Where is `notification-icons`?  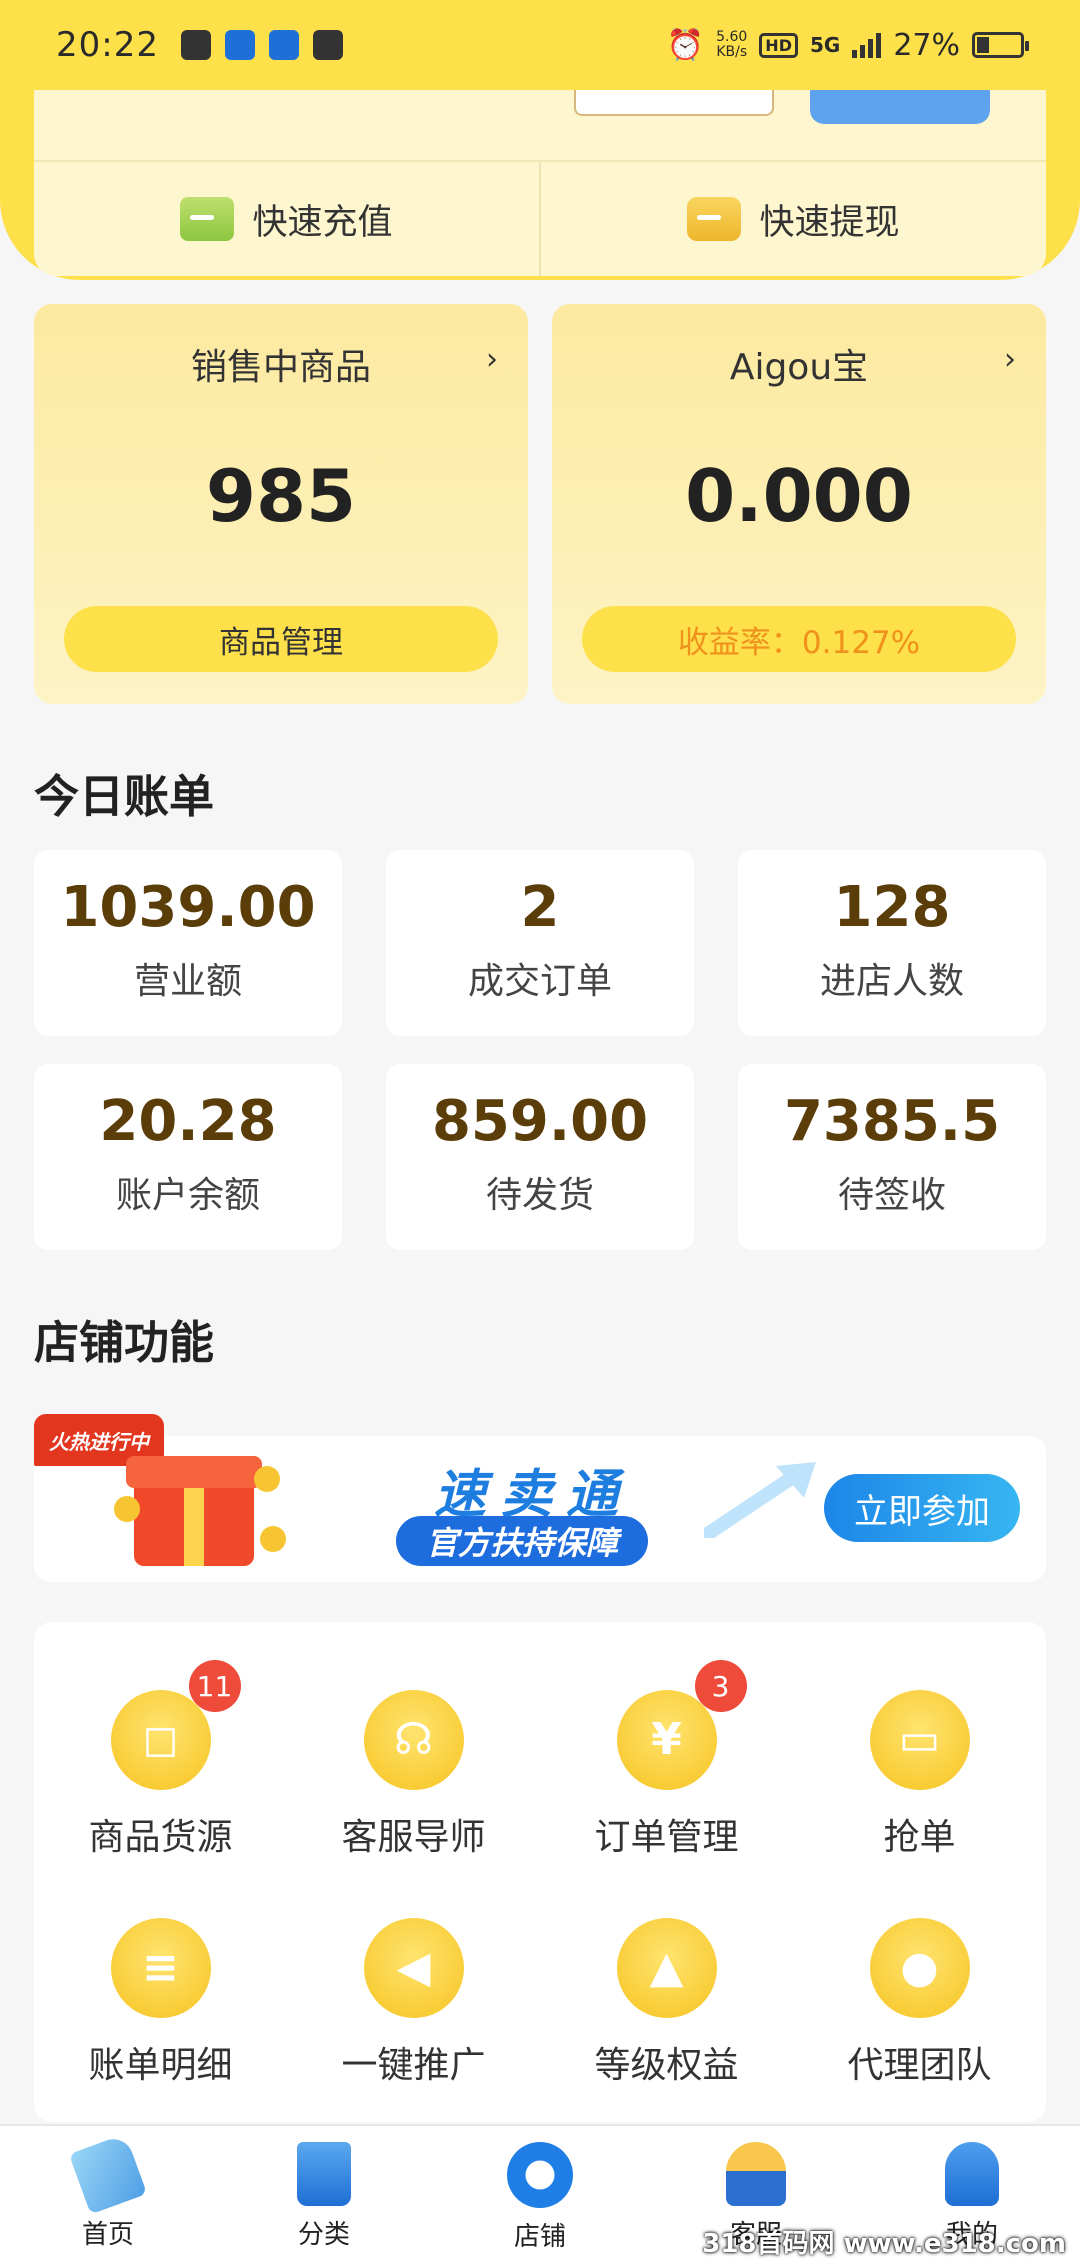 notification-icons is located at coordinates (261, 45).